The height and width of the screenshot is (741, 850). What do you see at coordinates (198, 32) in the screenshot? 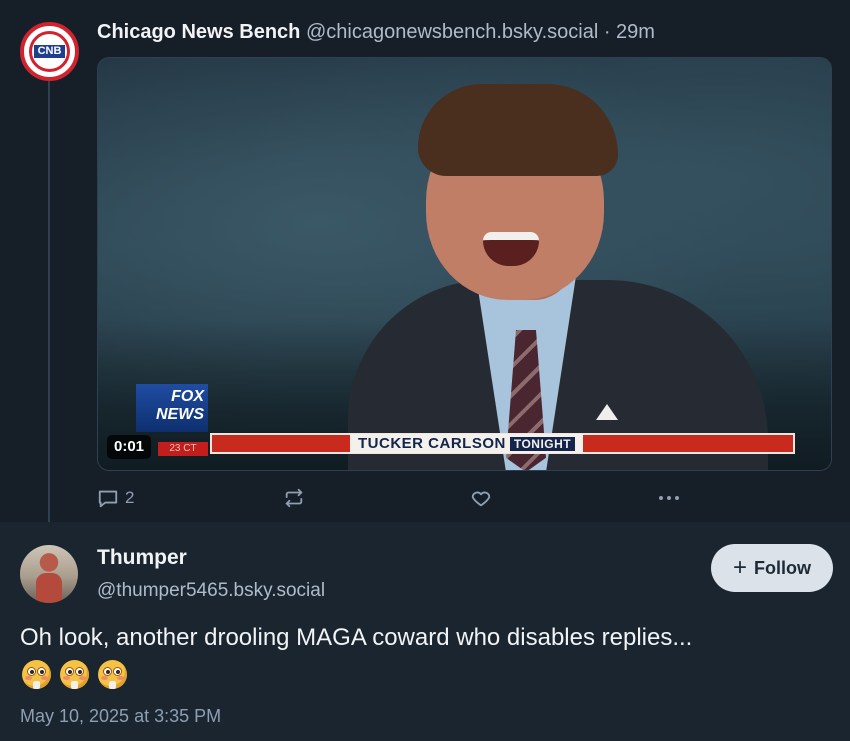
I see `author-name: Chicago News Bench` at bounding box center [198, 32].